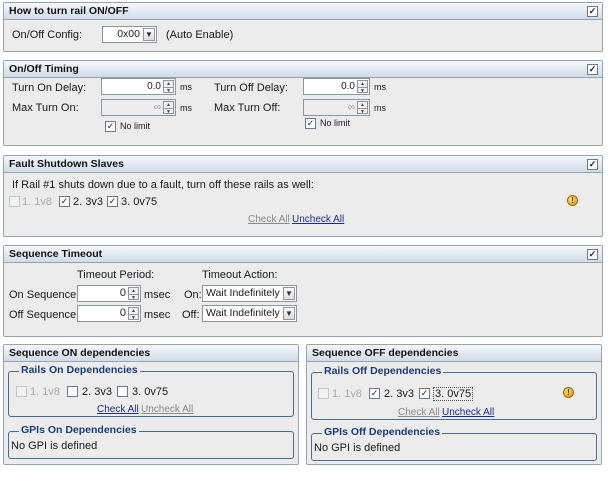 The height and width of the screenshot is (480, 613). What do you see at coordinates (592, 11) in the screenshot?
I see `onoff-collapse-checkbox-icon: ✓` at bounding box center [592, 11].